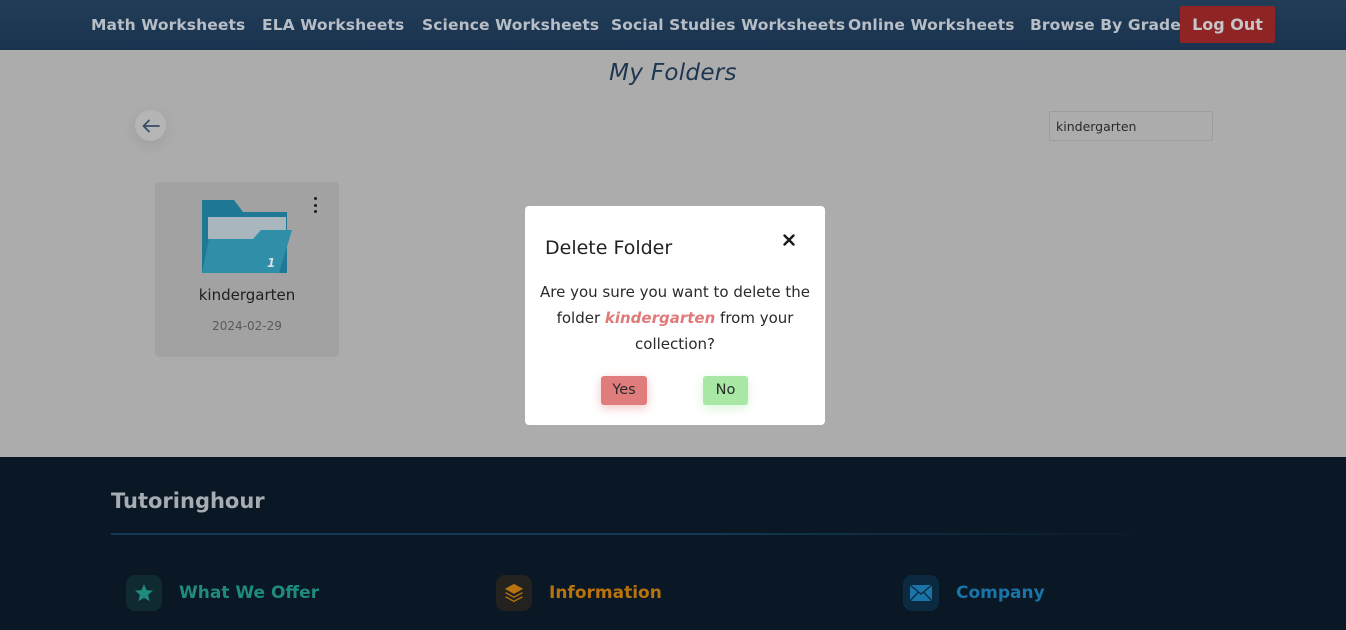  What do you see at coordinates (514, 593) in the screenshot?
I see `layers-icon` at bounding box center [514, 593].